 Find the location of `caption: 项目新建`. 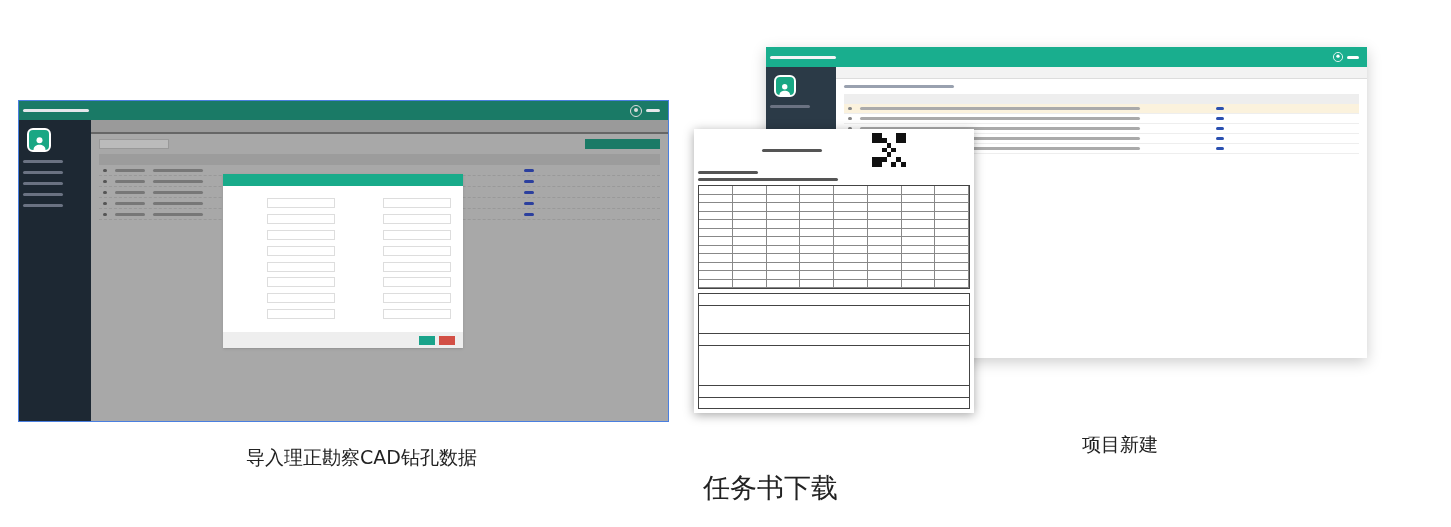

caption: 项目新建 is located at coordinates (1120, 444).